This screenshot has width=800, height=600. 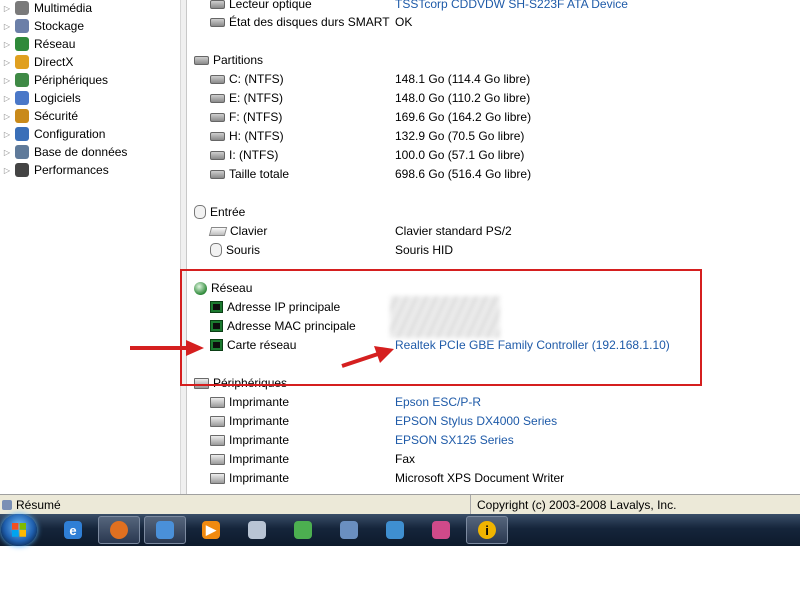 What do you see at coordinates (460, 155) in the screenshot?
I see `row-value: 100.0 Go (57.1 Go libre)` at bounding box center [460, 155].